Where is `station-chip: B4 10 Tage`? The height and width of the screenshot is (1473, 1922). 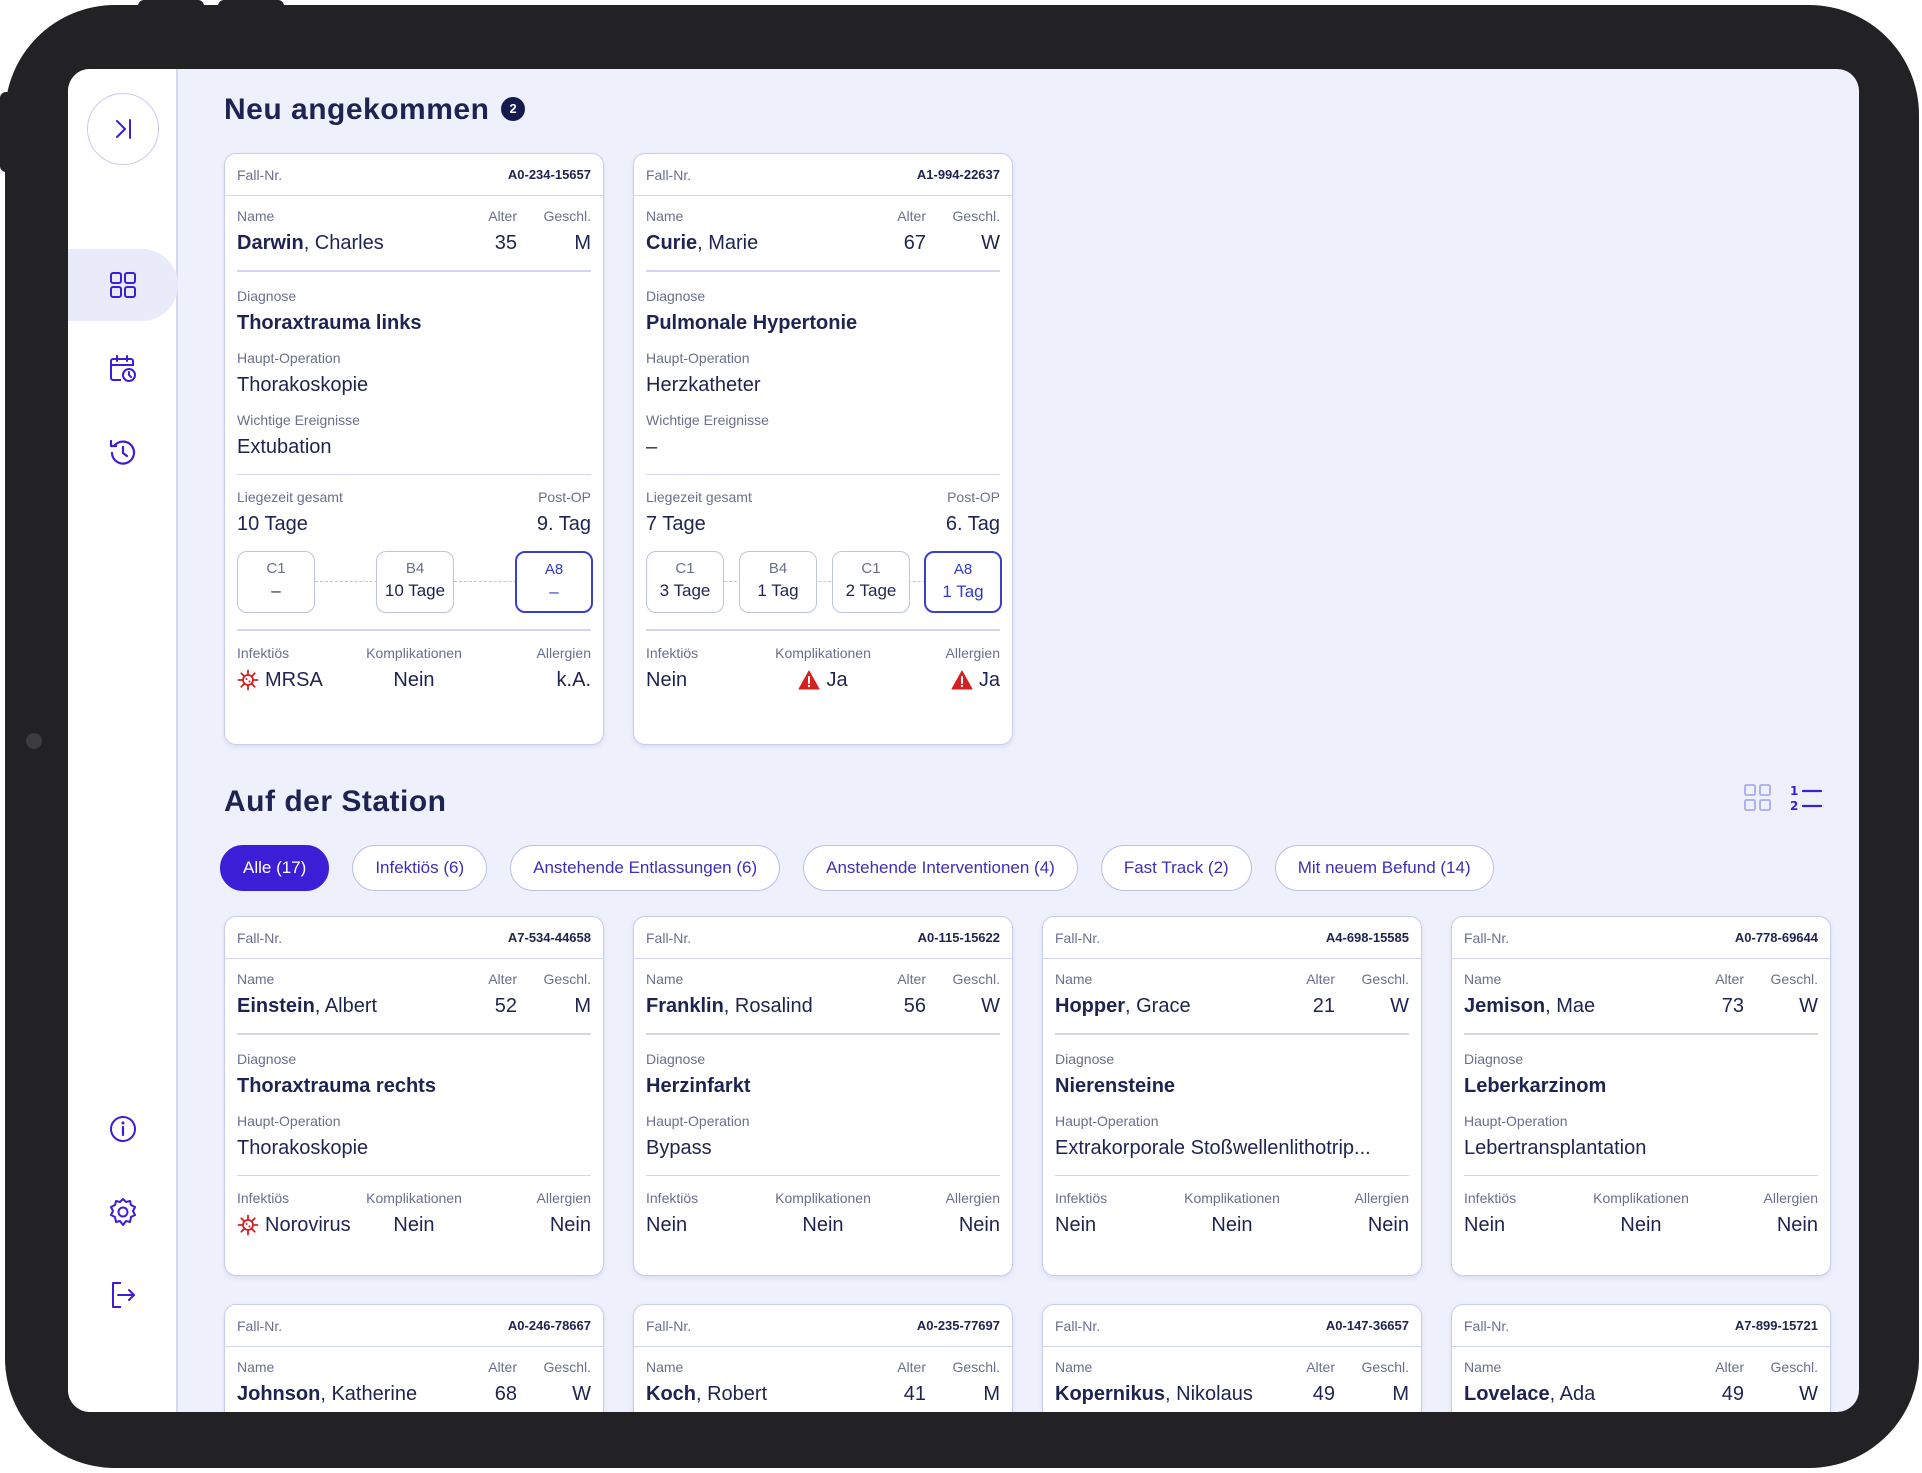 station-chip: B4 10 Tage is located at coordinates (415, 582).